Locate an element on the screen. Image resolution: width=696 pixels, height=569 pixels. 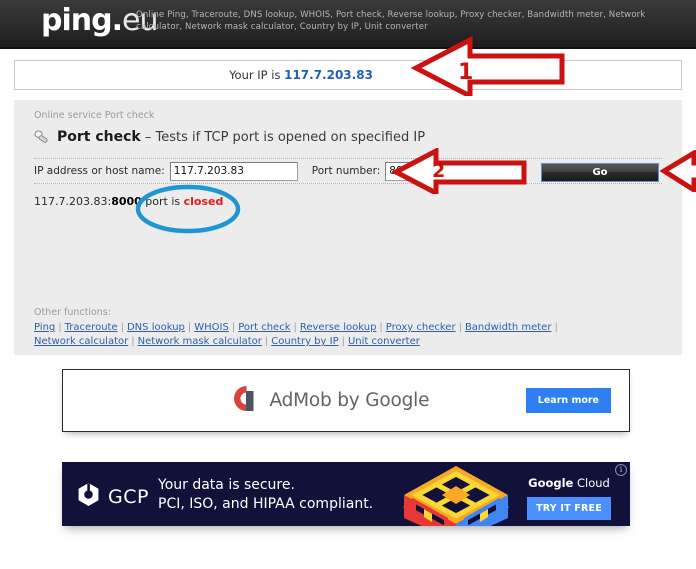
admob-brand-group: AdMob by Google is located at coordinates (331, 400).